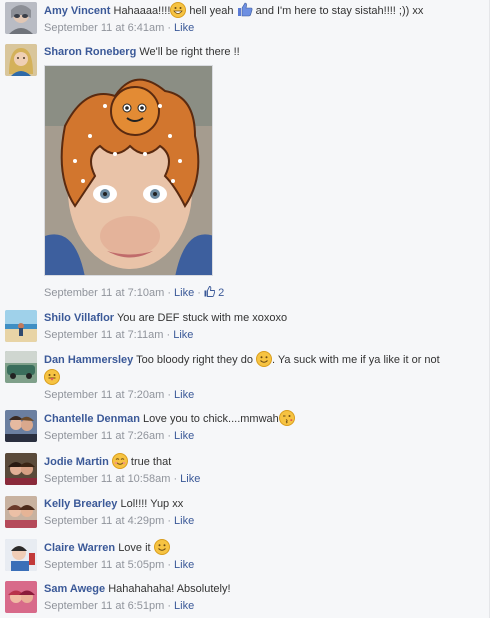 Image resolution: width=492 pixels, height=618 pixels. Describe the element at coordinates (90, 52) in the screenshot. I see `comment-author: Sharon Roneberg` at that location.